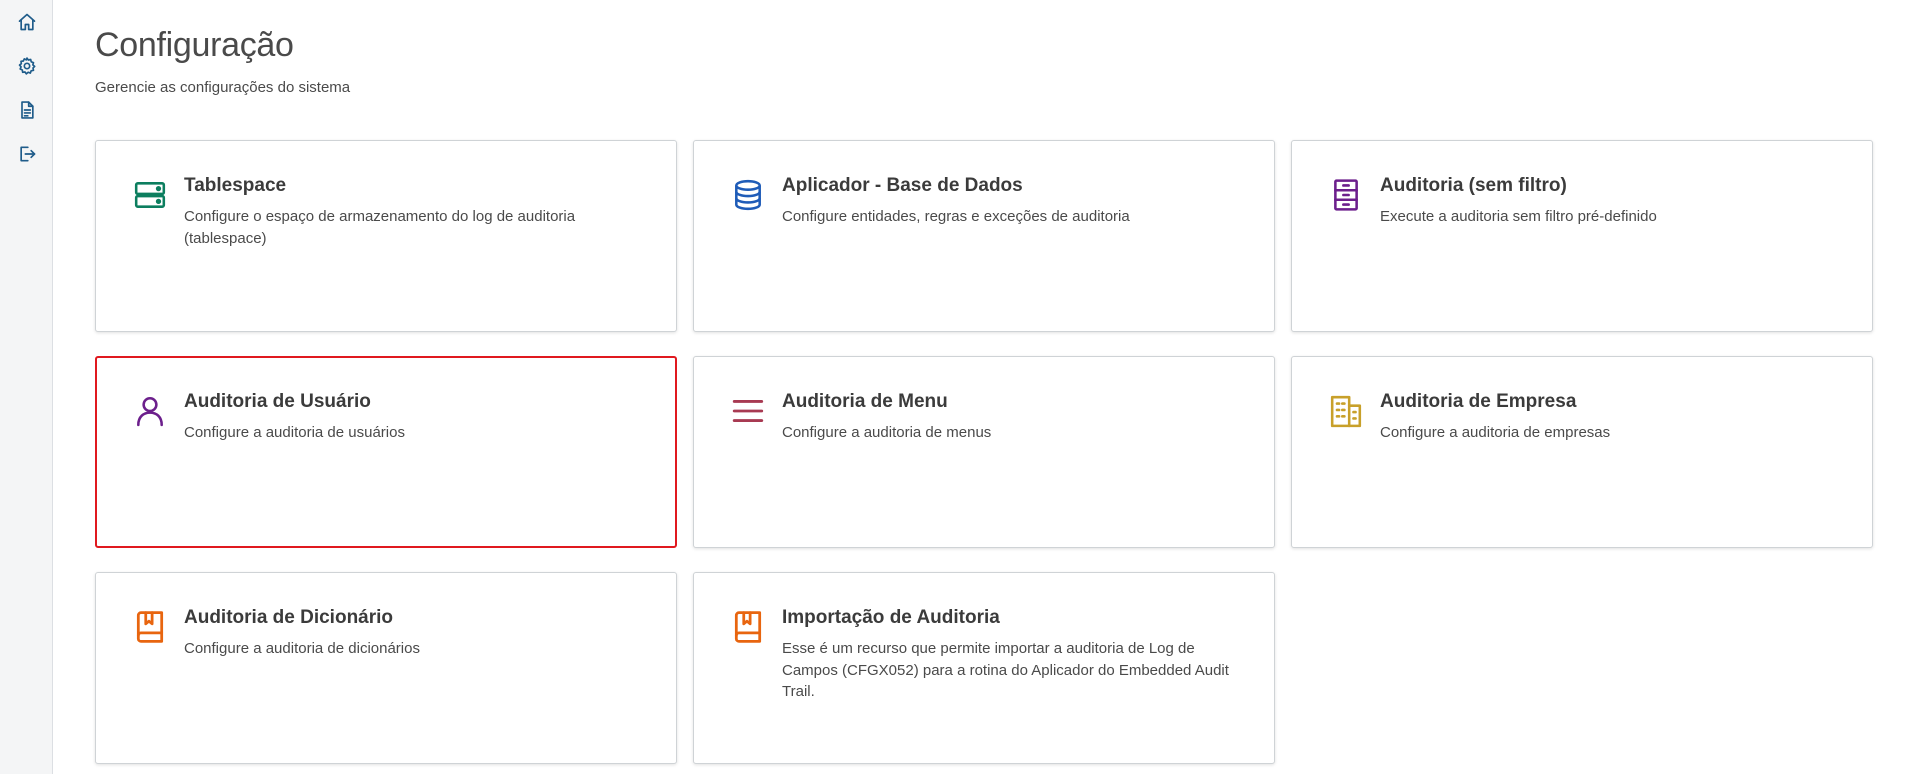 This screenshot has width=1913, height=774. I want to click on card-description: Configure a auditoria de empresas, so click(1495, 432).